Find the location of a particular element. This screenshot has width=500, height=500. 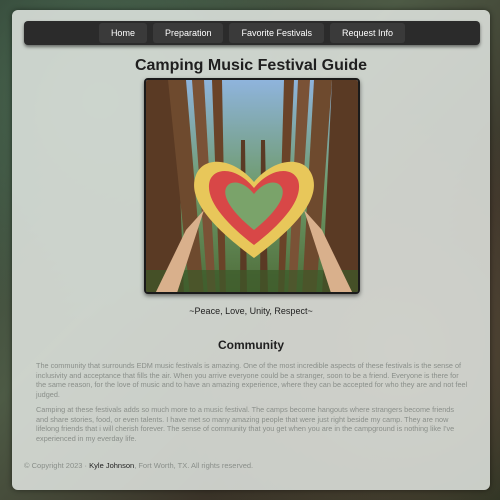

nav-item-home: Home is located at coordinates (122, 33).